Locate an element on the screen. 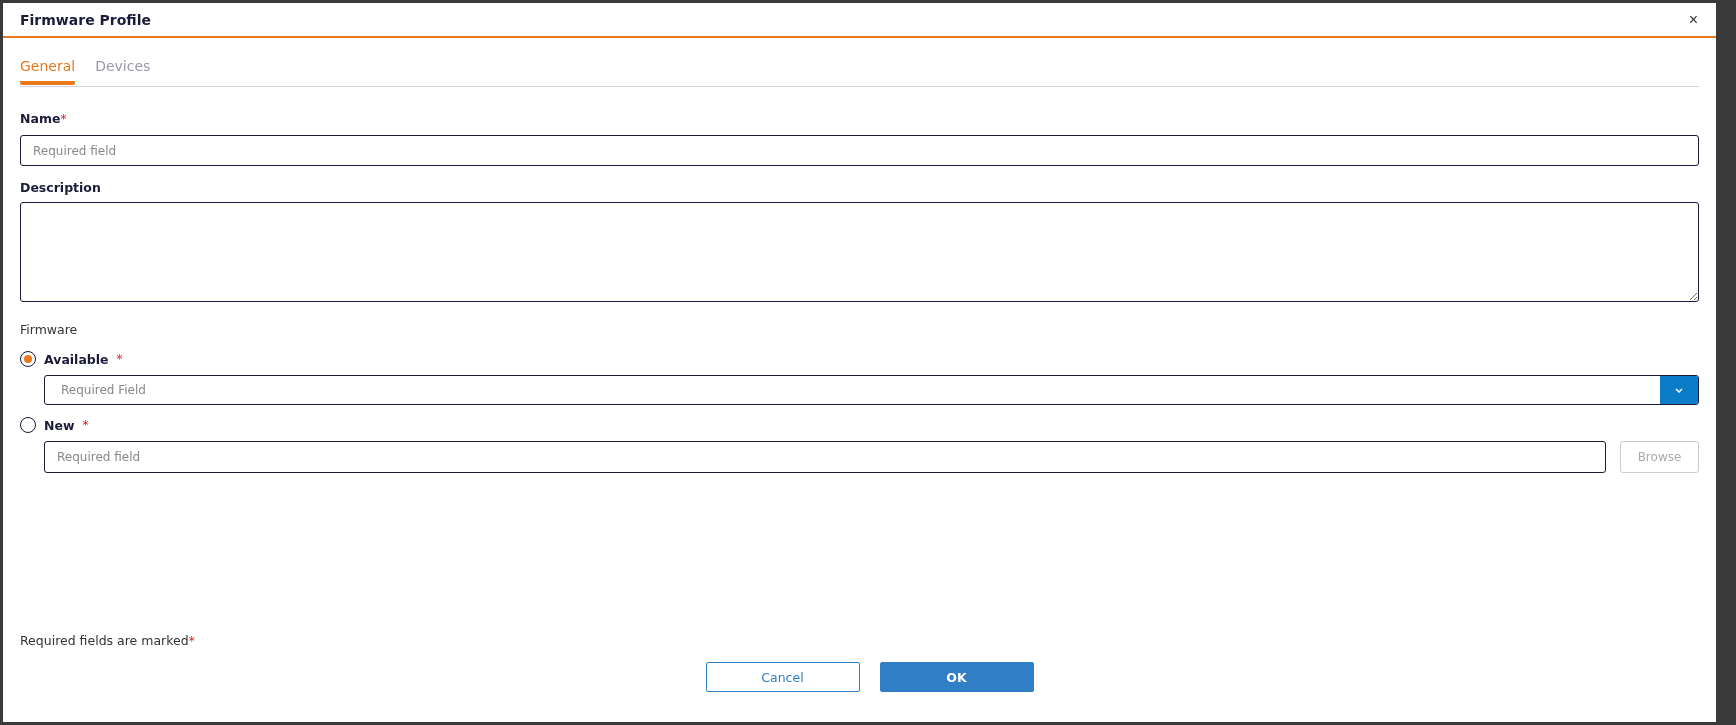 The image size is (1736, 725). field-label: Description is located at coordinates (60, 187).